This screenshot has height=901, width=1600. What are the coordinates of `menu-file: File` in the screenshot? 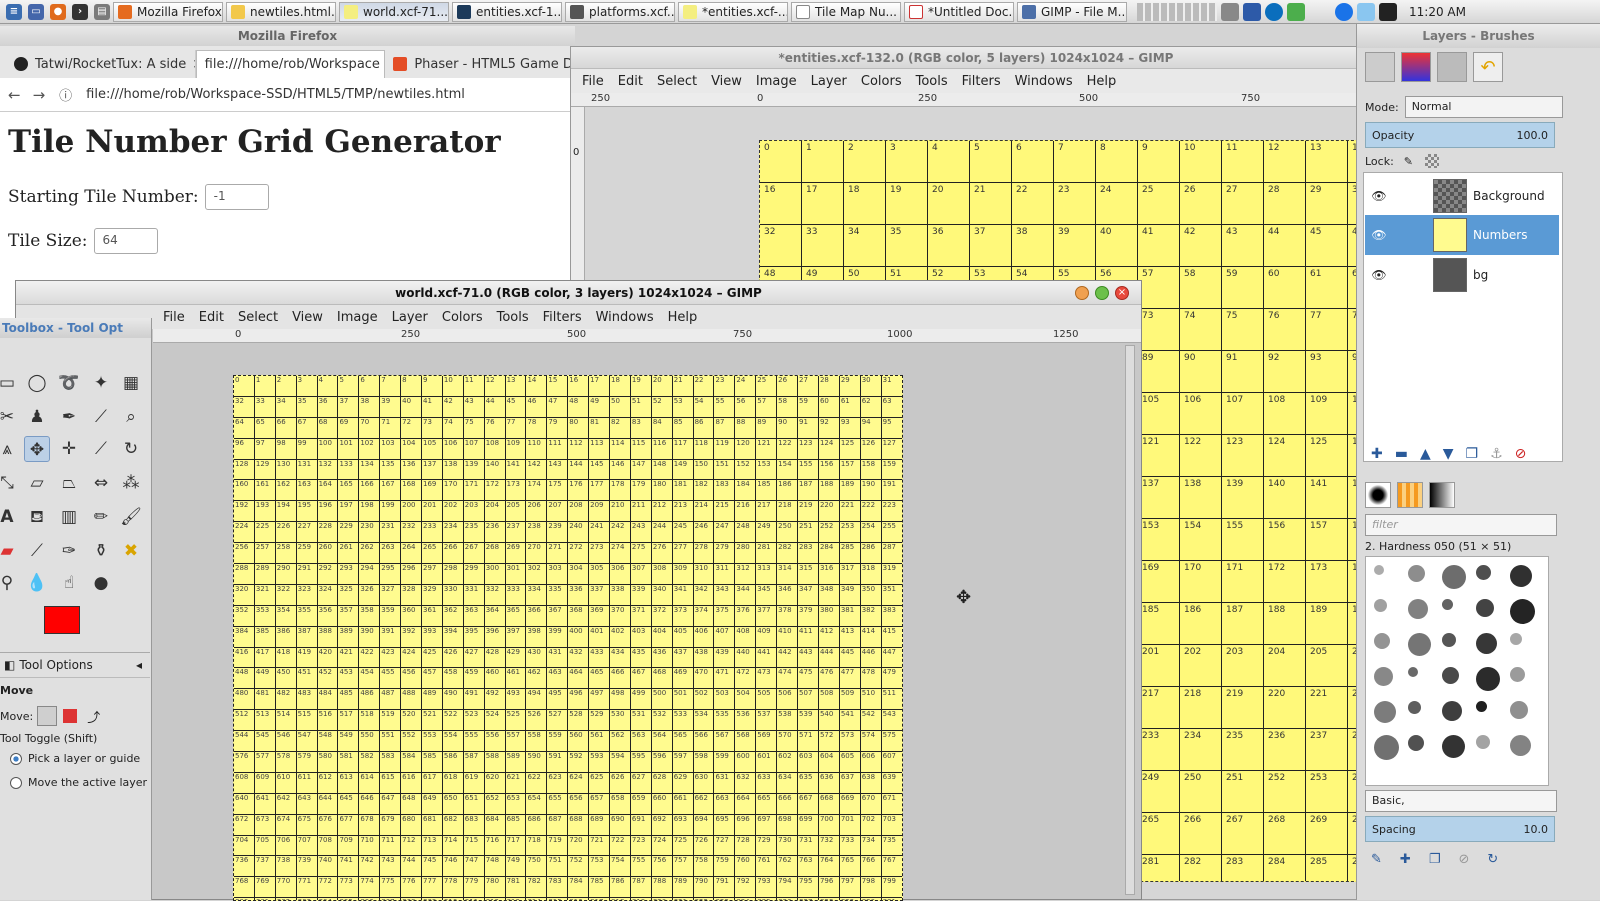 It's located at (593, 81).